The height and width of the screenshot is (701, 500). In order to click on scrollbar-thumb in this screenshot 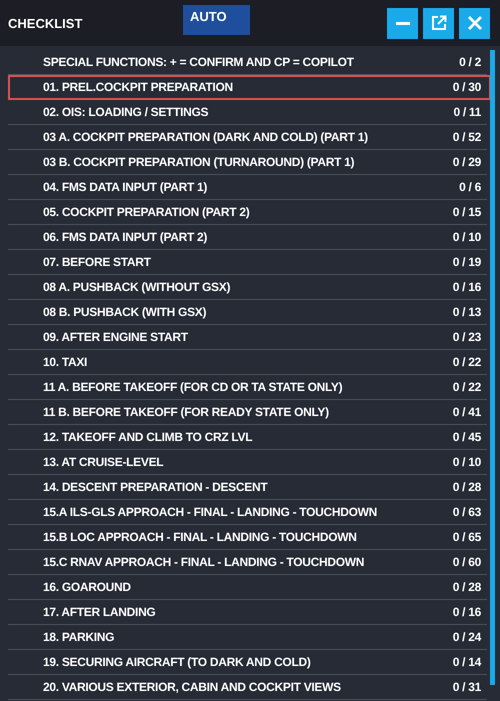, I will do `click(492, 367)`.